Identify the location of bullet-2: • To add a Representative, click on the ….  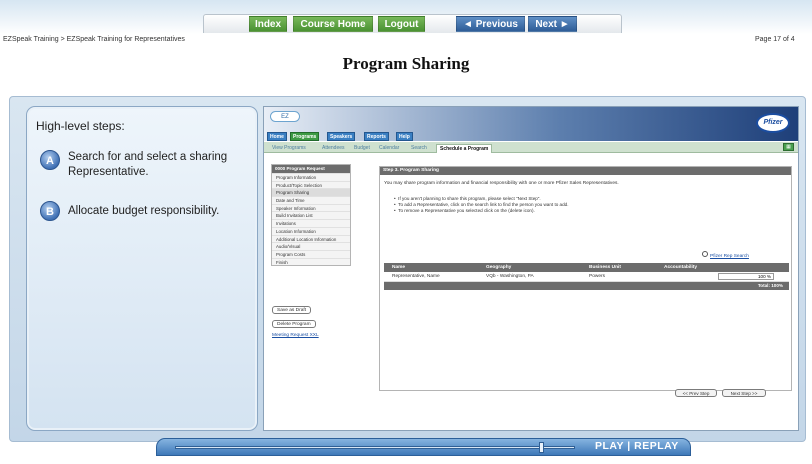
(481, 204).